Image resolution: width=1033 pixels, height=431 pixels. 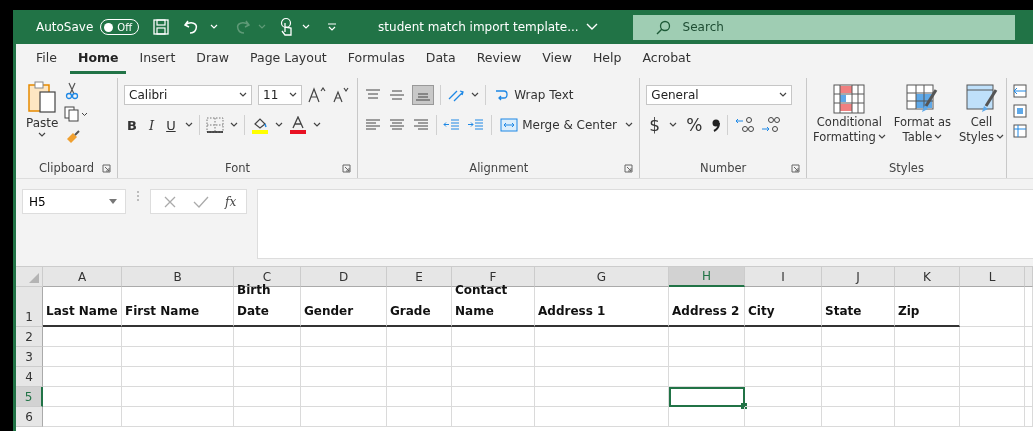 What do you see at coordinates (843, 311) in the screenshot?
I see `header-text: State` at bounding box center [843, 311].